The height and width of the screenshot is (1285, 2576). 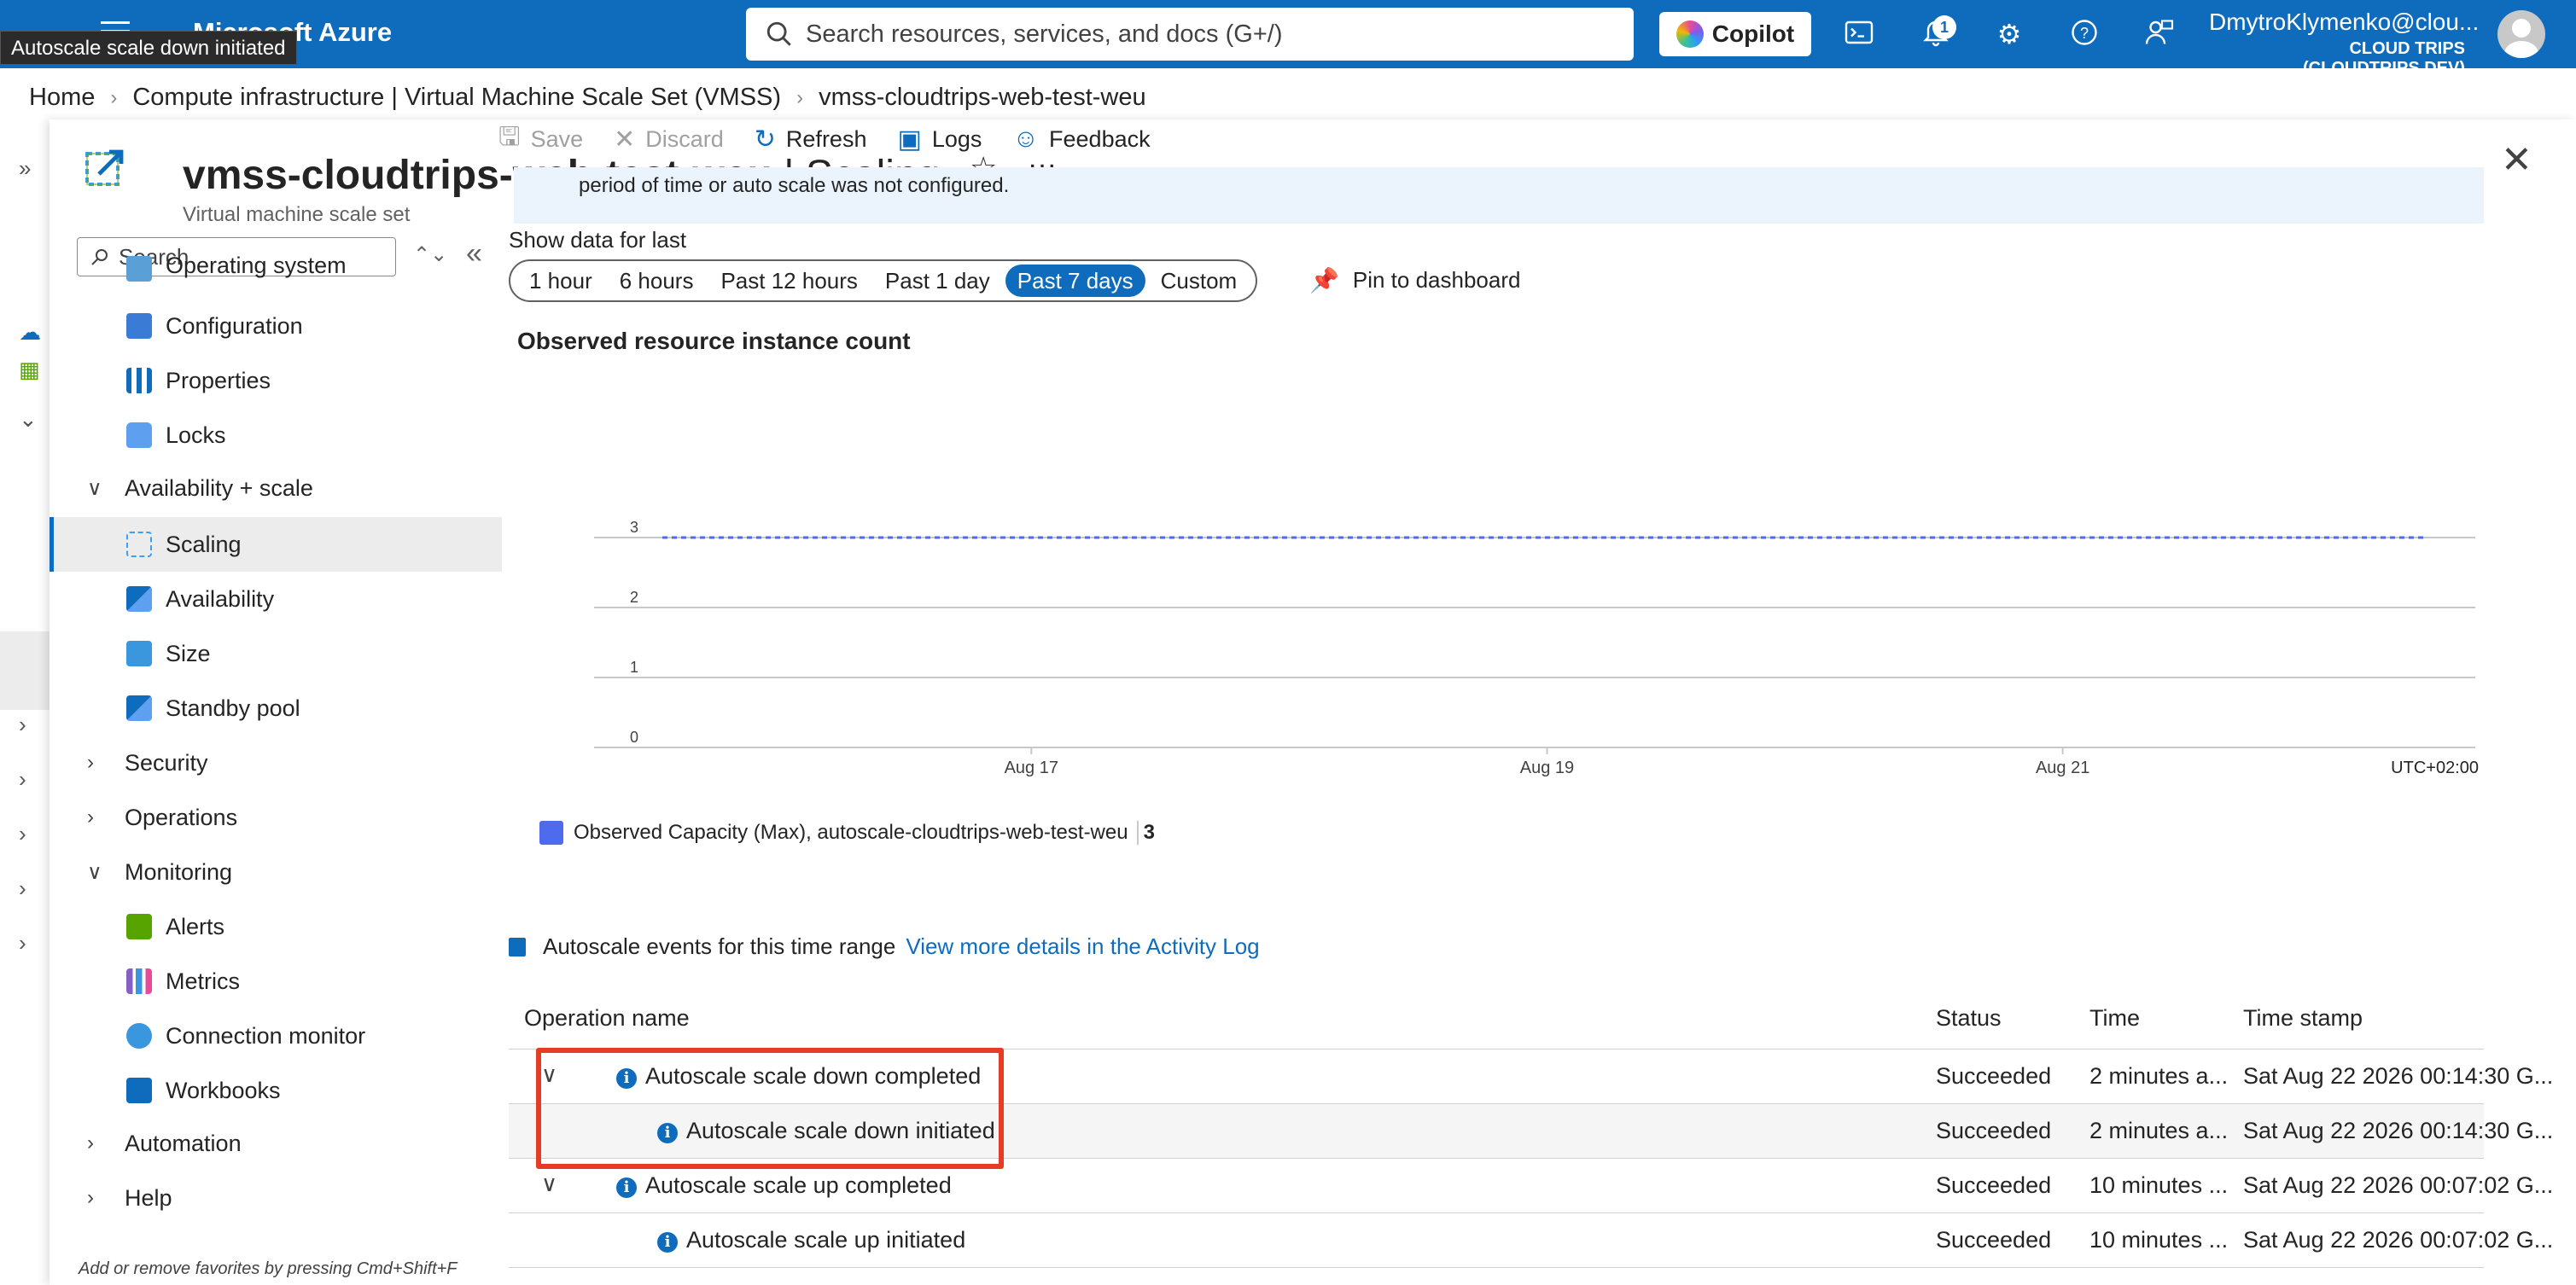 What do you see at coordinates (1075, 281) in the screenshot?
I see `time-range-option-selected: Past 7 days` at bounding box center [1075, 281].